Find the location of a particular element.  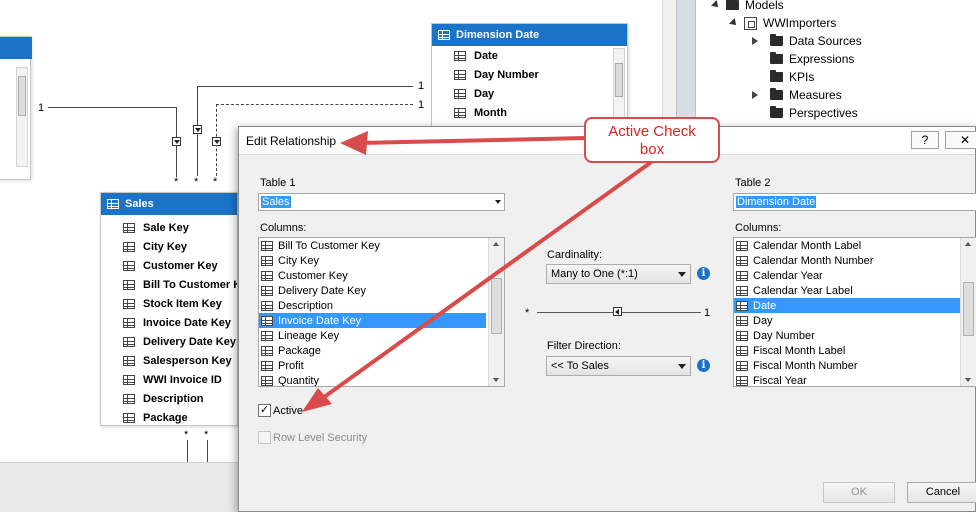

list-item: Customer Key is located at coordinates (381, 275).